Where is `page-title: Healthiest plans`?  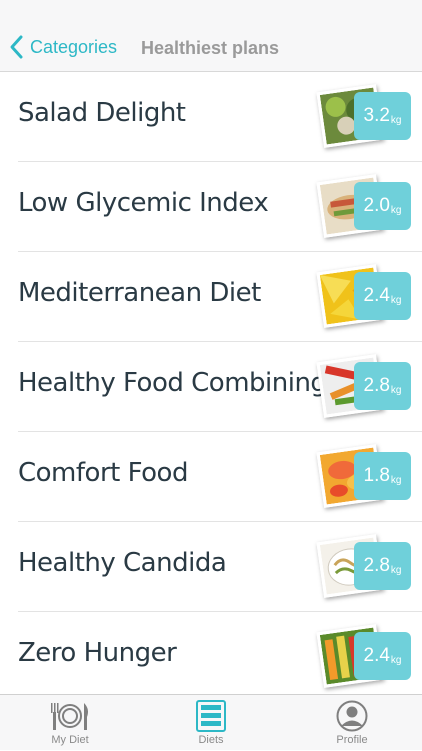 page-title: Healthiest plans is located at coordinates (210, 48).